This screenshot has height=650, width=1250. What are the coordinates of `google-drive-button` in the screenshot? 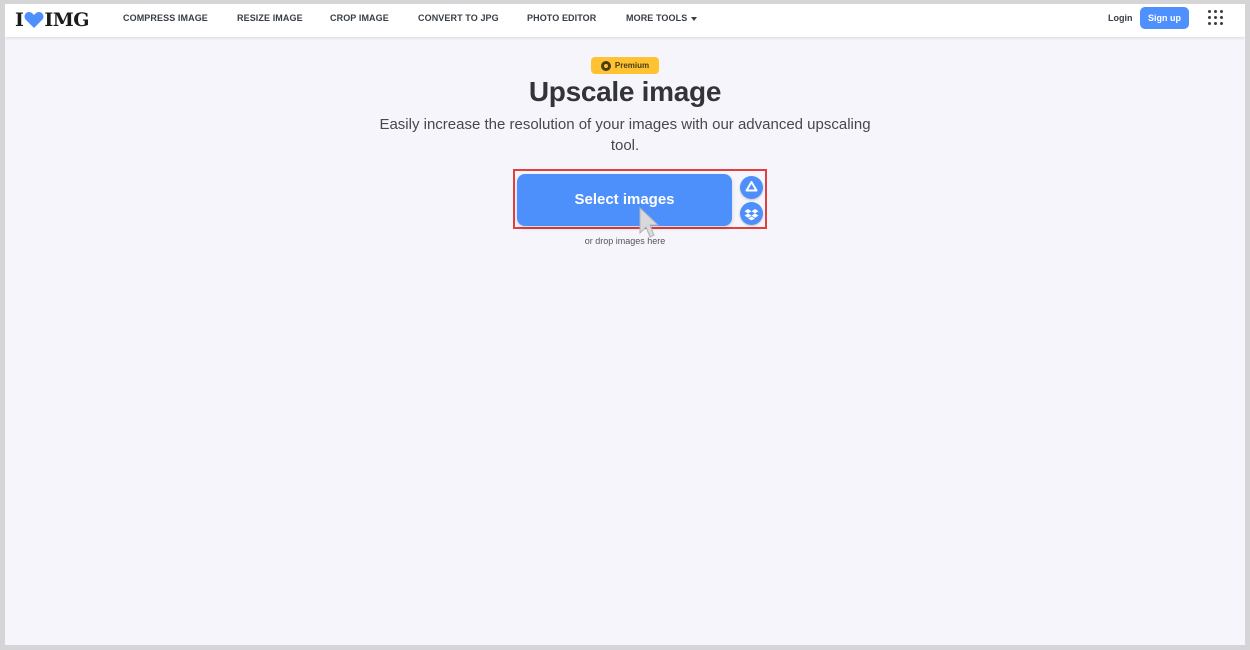 It's located at (751, 187).